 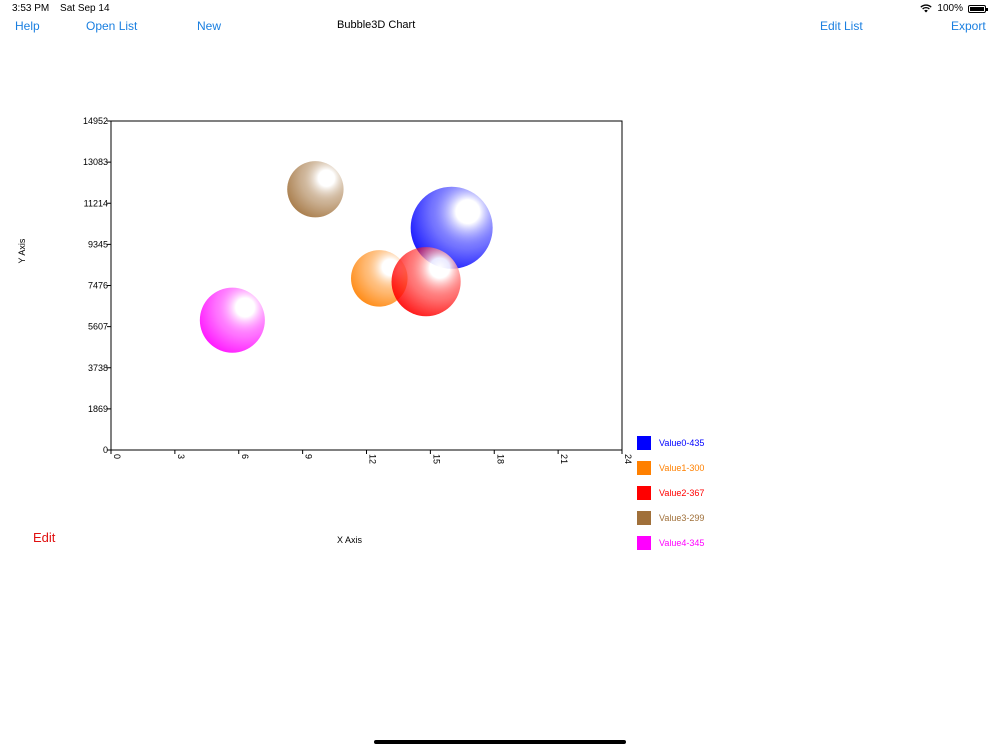 I want to click on legend-item: Value3-299, so click(x=670, y=517).